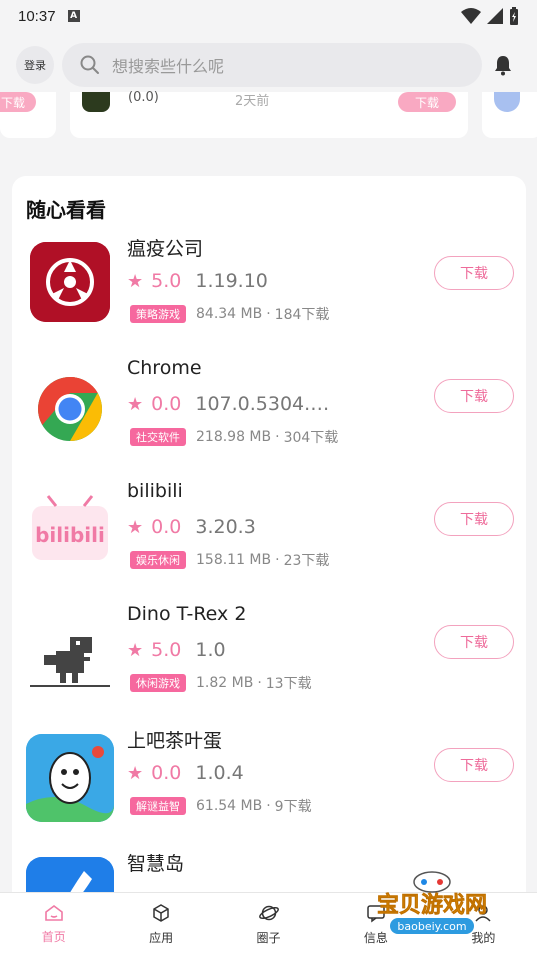  I want to click on status-time: 10:37, so click(37, 16).